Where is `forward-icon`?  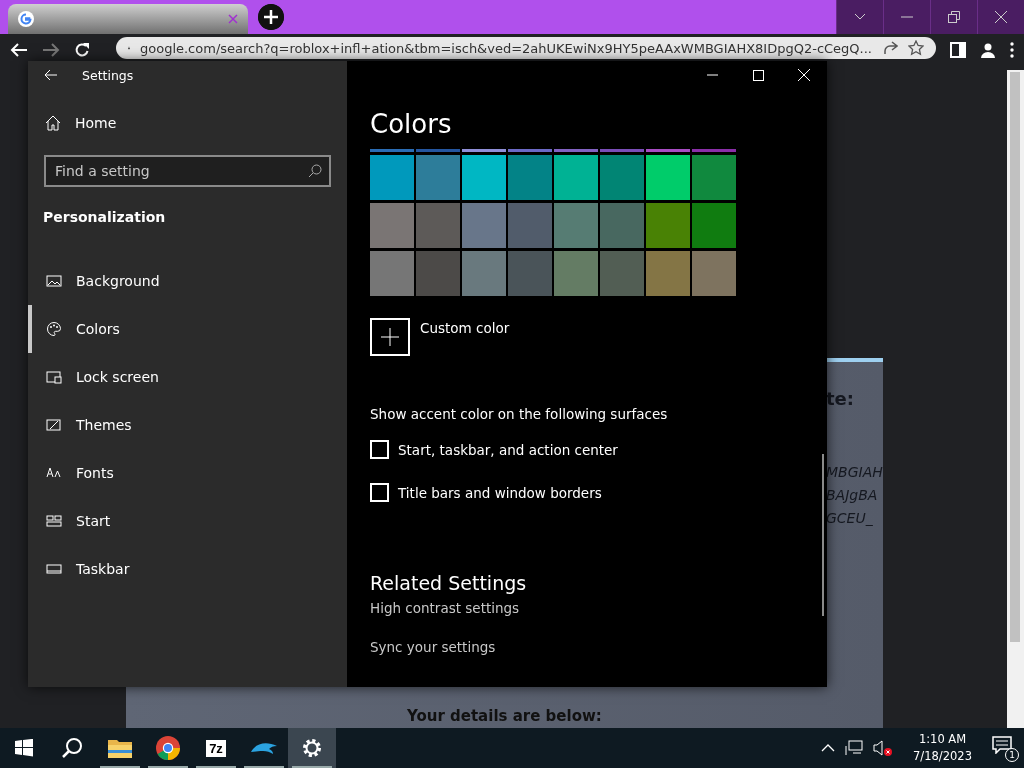
forward-icon is located at coordinates (51, 50).